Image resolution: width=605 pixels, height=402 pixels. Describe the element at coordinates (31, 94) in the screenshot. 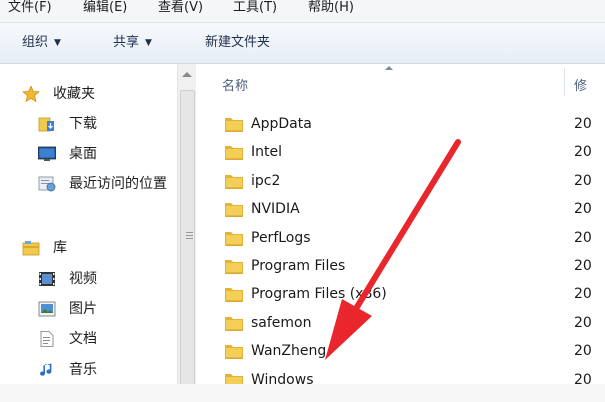

I see `star-icon` at that location.